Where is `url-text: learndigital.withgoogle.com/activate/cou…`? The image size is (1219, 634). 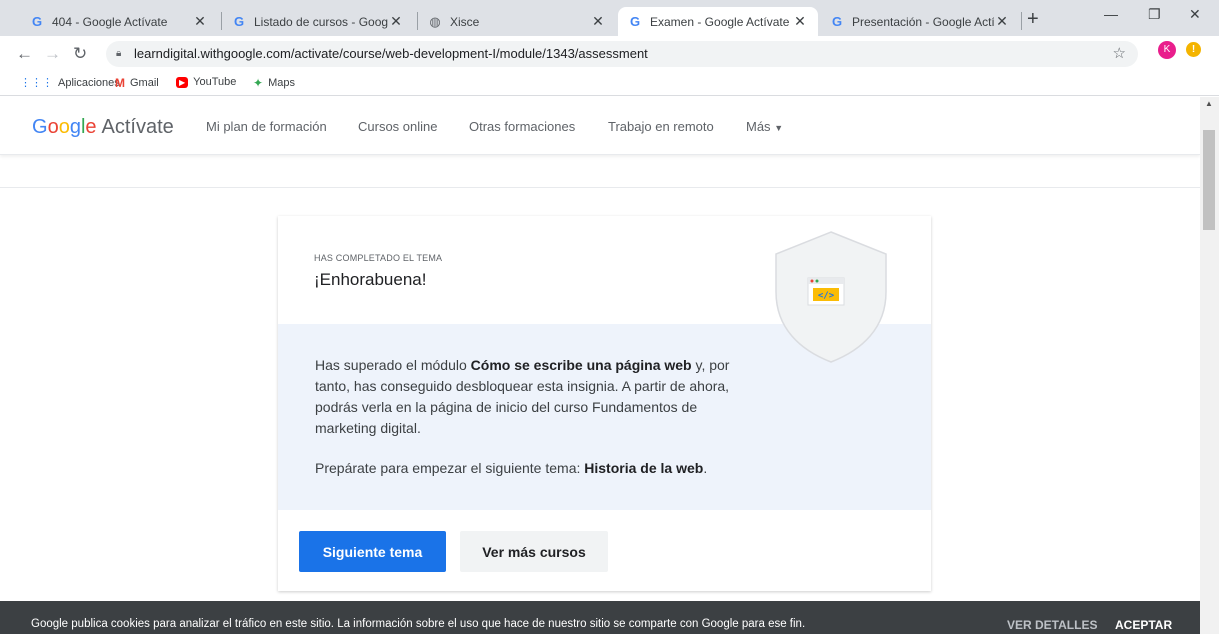
url-text: learndigital.withgoogle.com/activate/cou… is located at coordinates (391, 53).